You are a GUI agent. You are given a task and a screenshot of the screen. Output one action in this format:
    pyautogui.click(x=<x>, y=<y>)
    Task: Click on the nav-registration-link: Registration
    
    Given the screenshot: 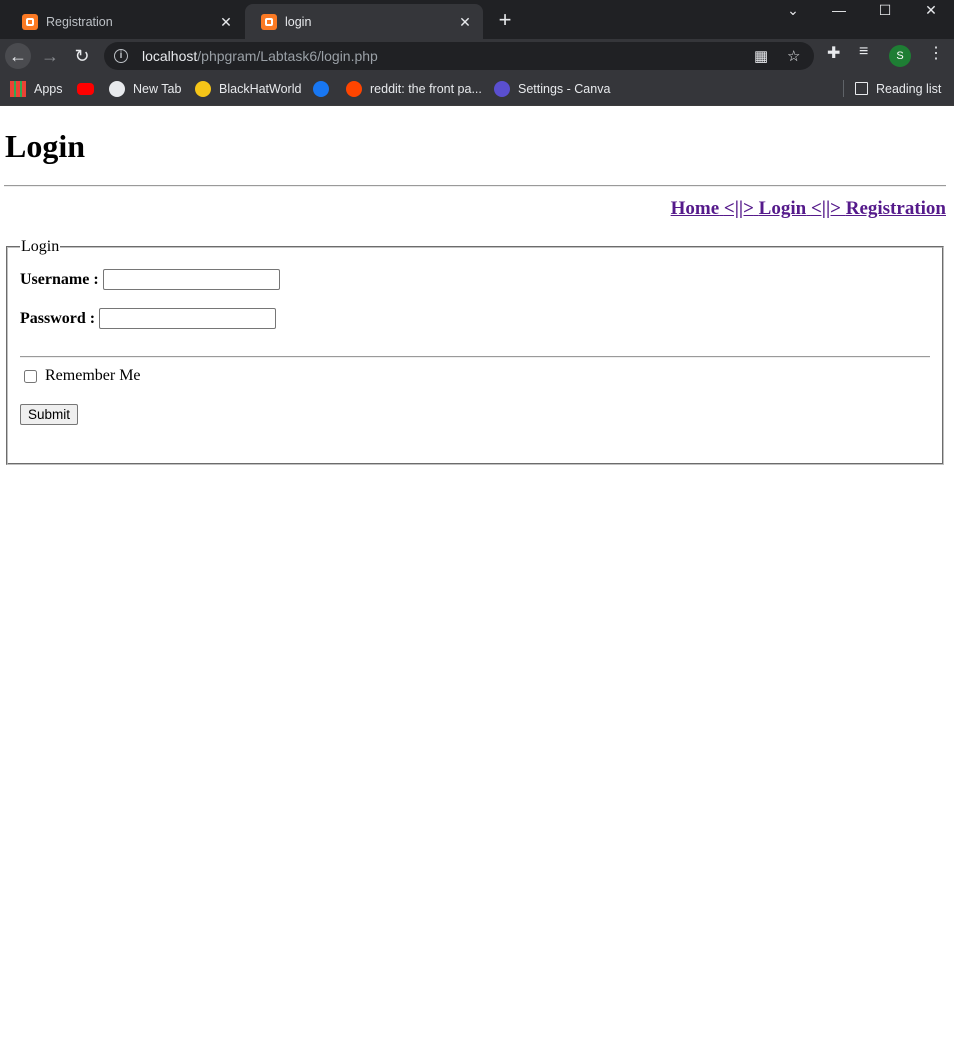 What is the action you would take?
    pyautogui.click(x=896, y=208)
    